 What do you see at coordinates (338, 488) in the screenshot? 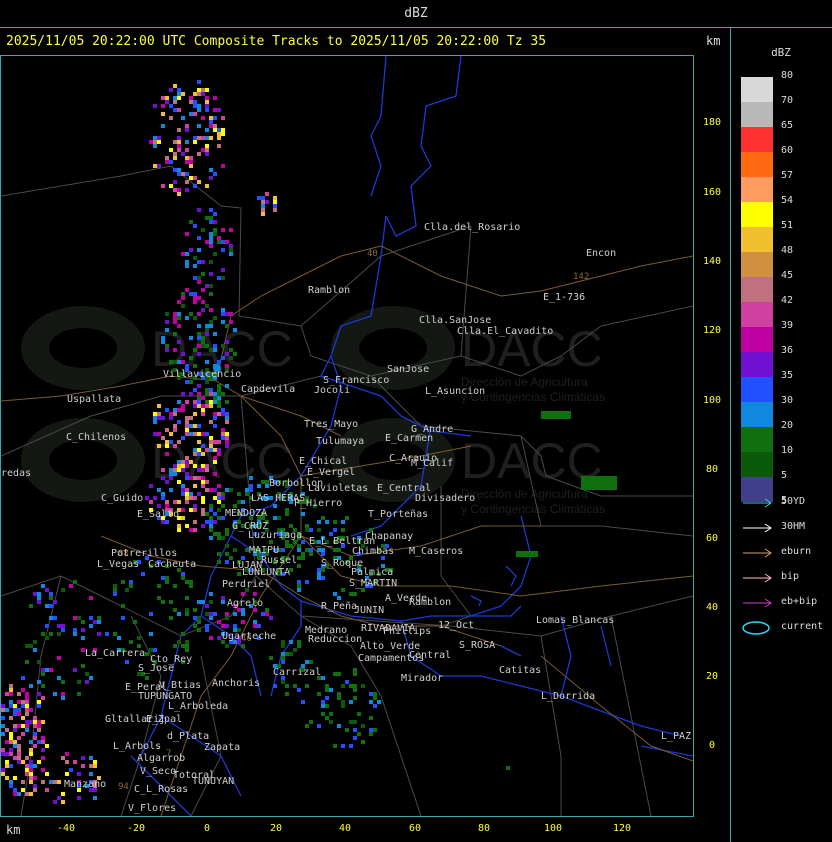
I see `place-label: Lavioletas` at bounding box center [338, 488].